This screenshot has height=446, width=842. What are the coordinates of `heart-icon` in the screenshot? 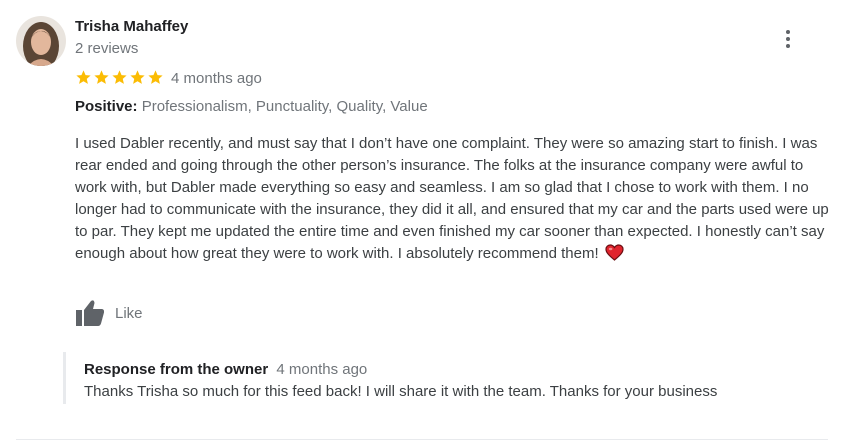 It's located at (614, 256).